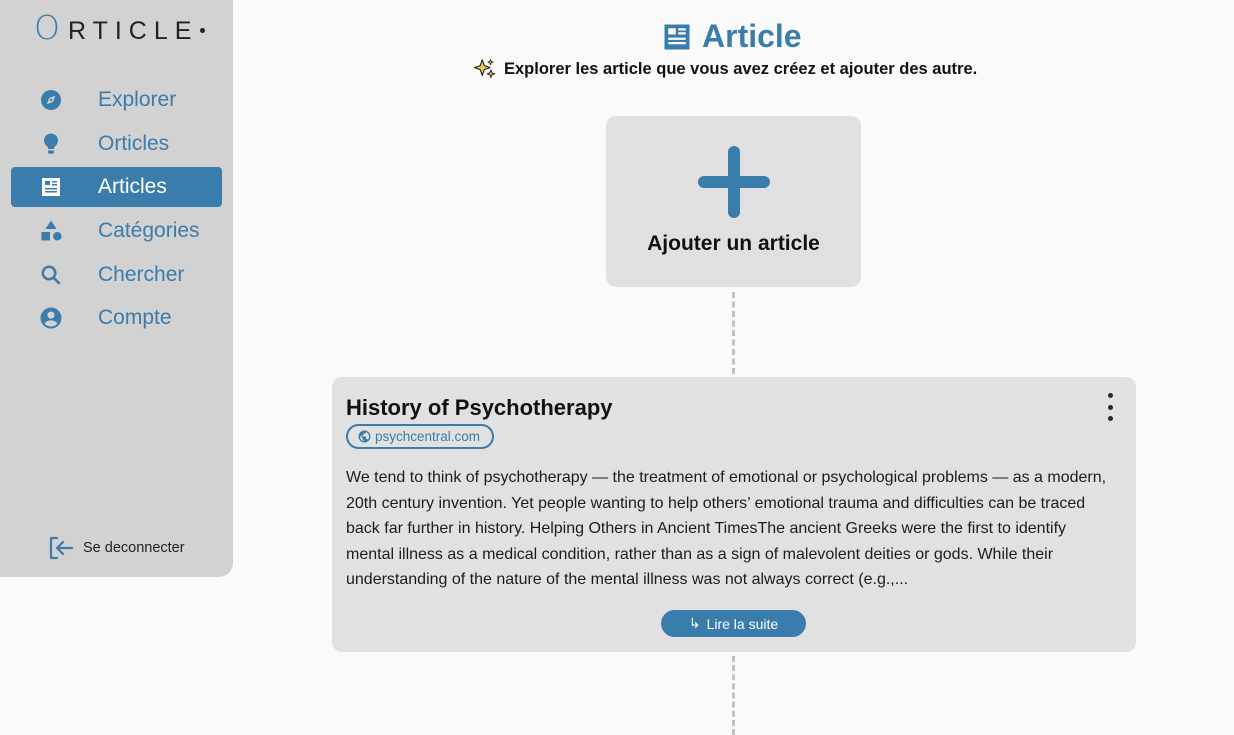 Image resolution: width=1234 pixels, height=735 pixels. What do you see at coordinates (61, 548) in the screenshot?
I see `logout-icon` at bounding box center [61, 548].